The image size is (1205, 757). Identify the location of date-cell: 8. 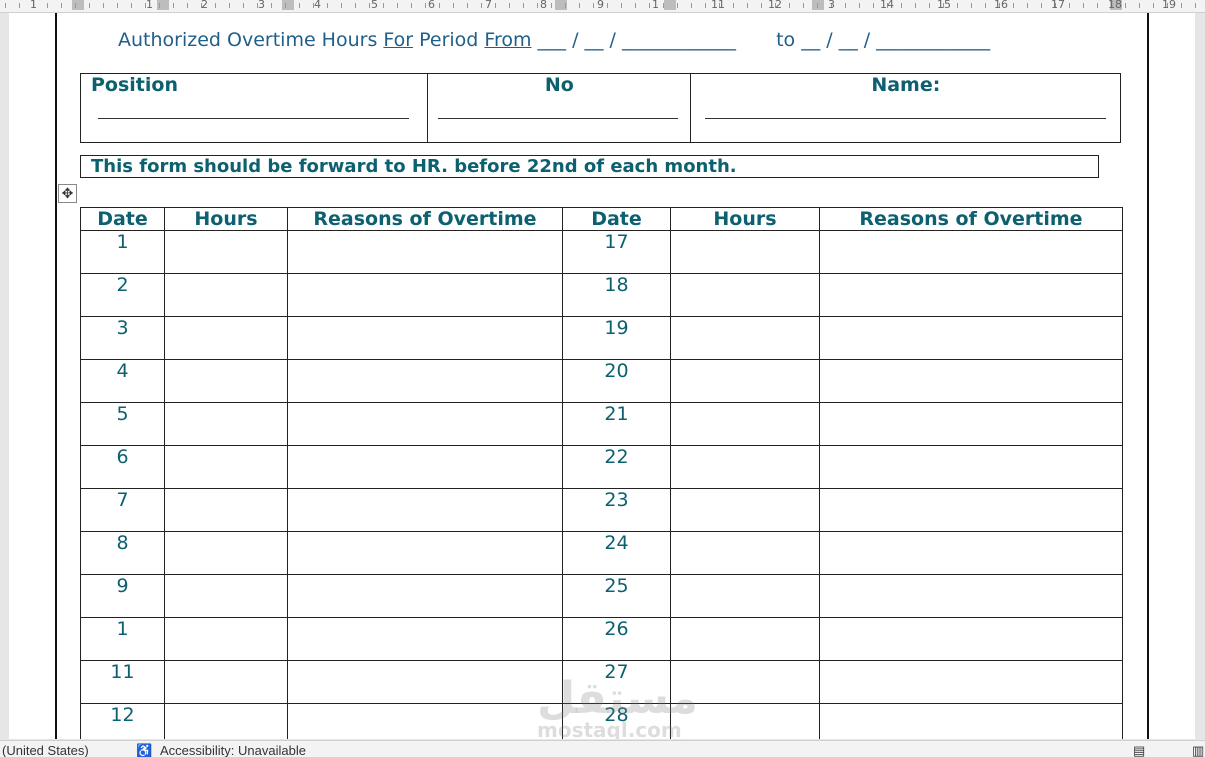
(122, 553).